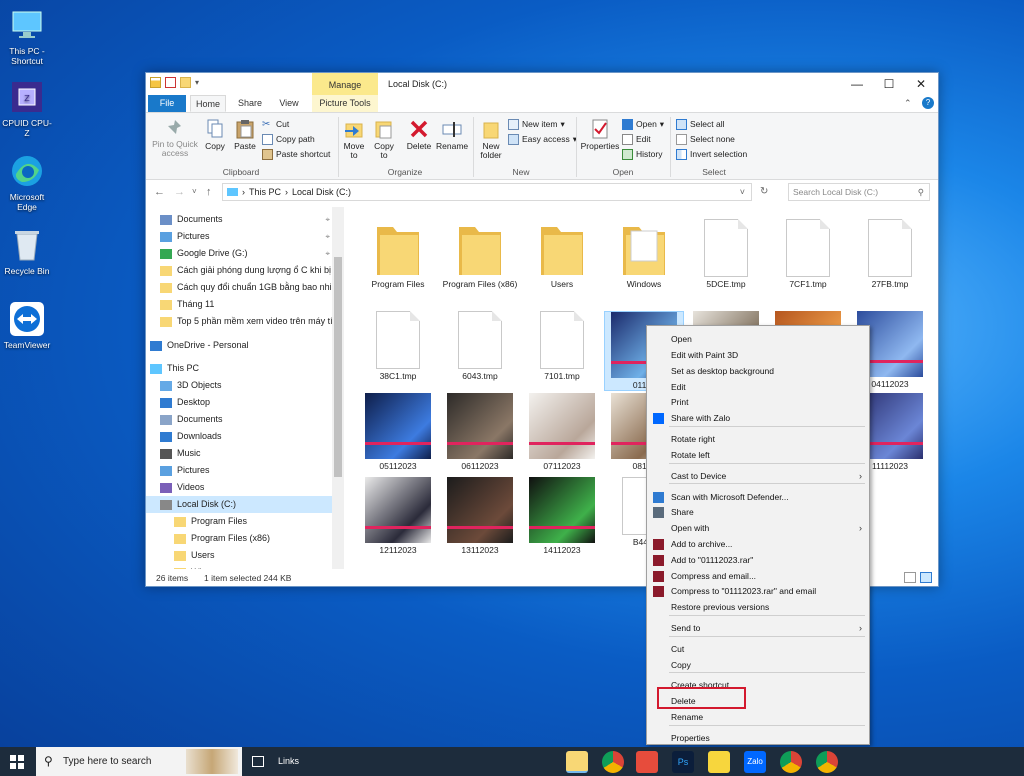 Image resolution: width=1024 pixels, height=776 pixels. I want to click on sticky-notes-taskbar-icon, so click(719, 762).